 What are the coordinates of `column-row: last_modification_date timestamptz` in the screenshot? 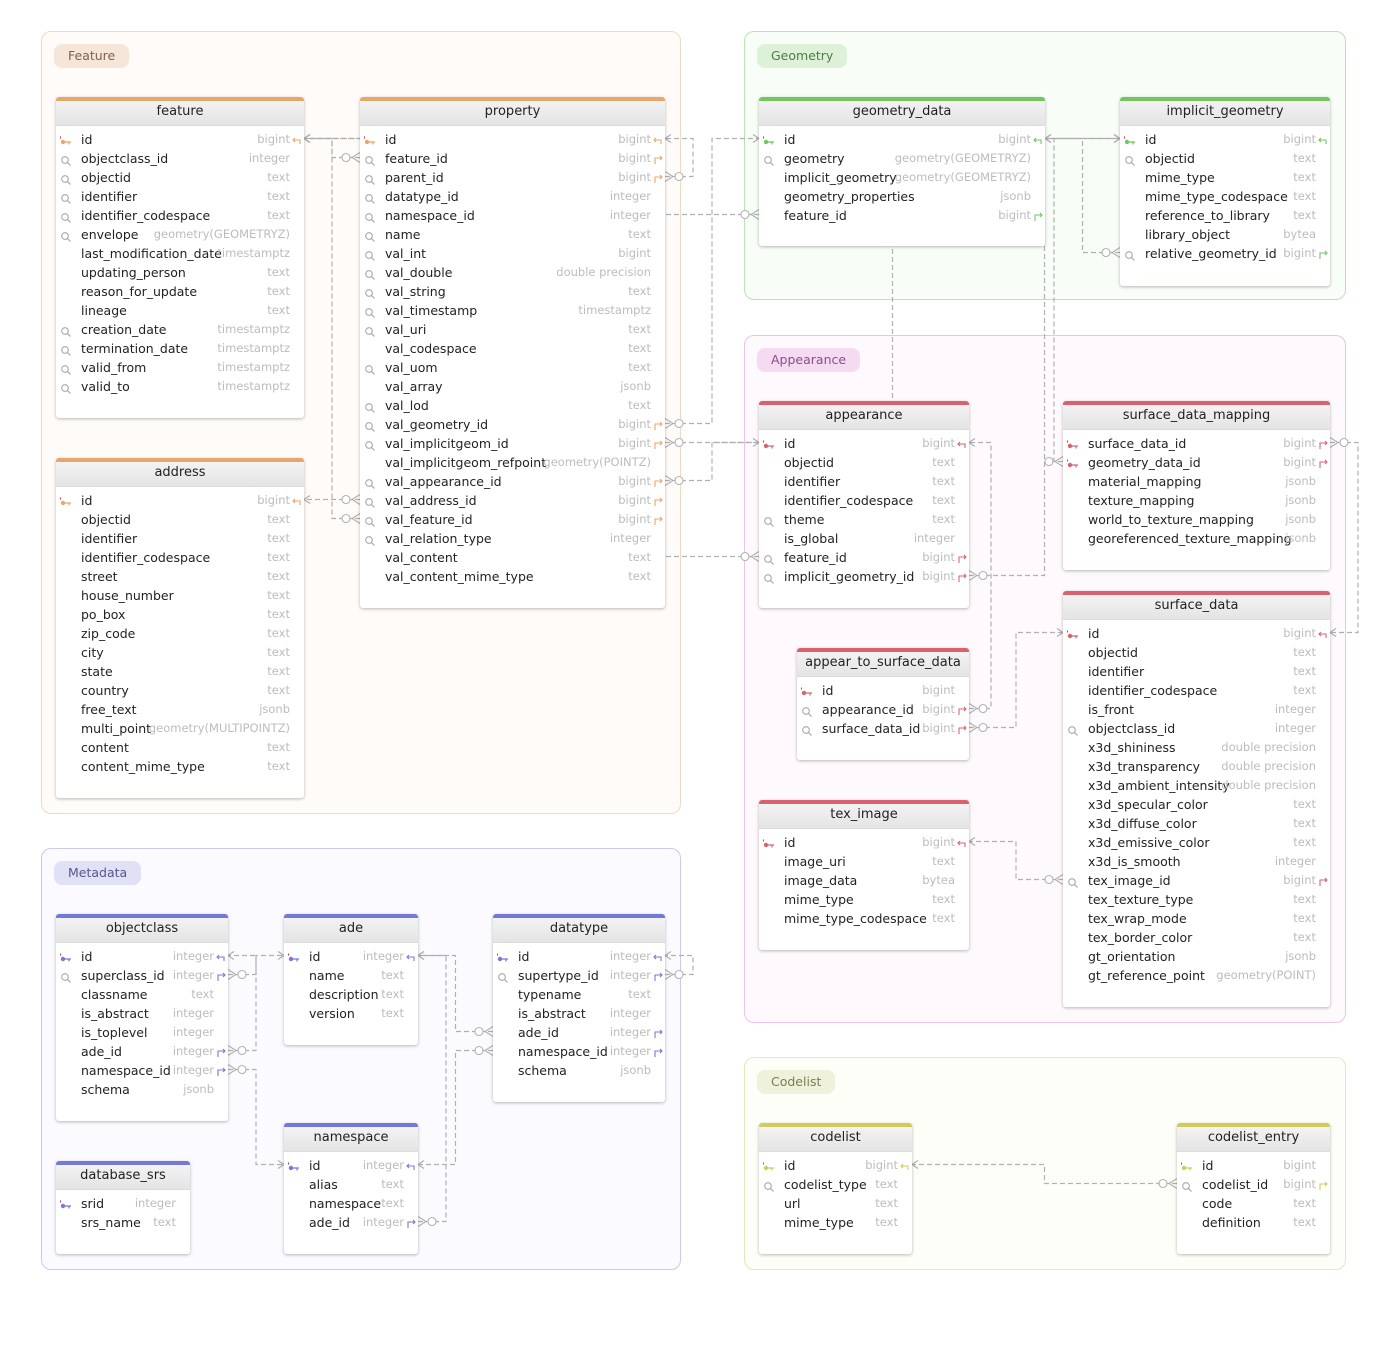 It's located at (180, 253).